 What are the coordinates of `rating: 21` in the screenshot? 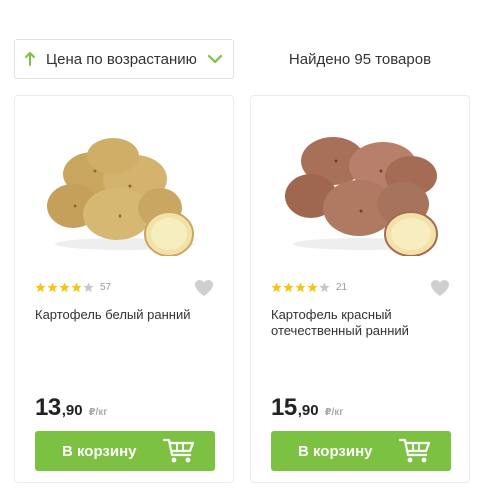 It's located at (309, 287).